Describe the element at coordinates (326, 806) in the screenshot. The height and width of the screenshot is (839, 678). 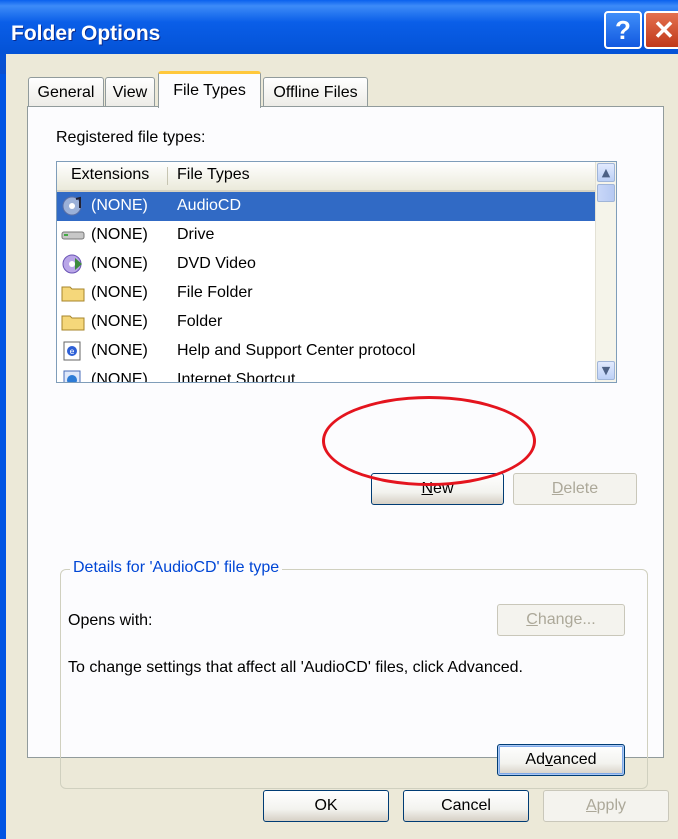
I see `ok-button: OK` at that location.